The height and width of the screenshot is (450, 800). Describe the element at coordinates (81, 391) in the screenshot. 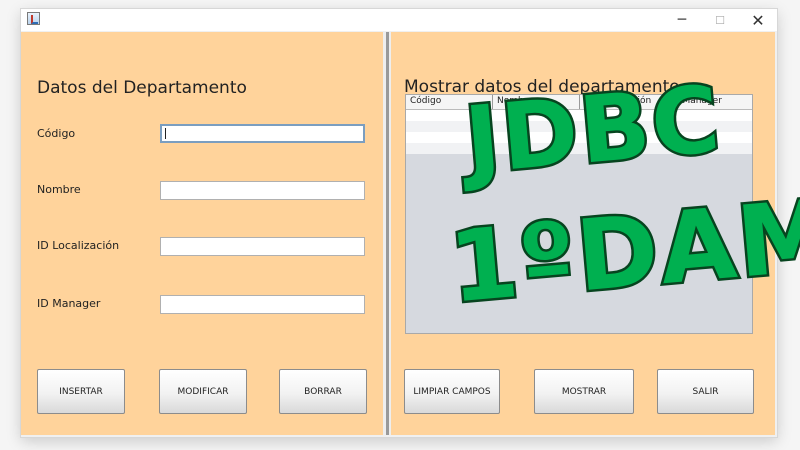

I see `insertar-button: INSERTAR` at that location.